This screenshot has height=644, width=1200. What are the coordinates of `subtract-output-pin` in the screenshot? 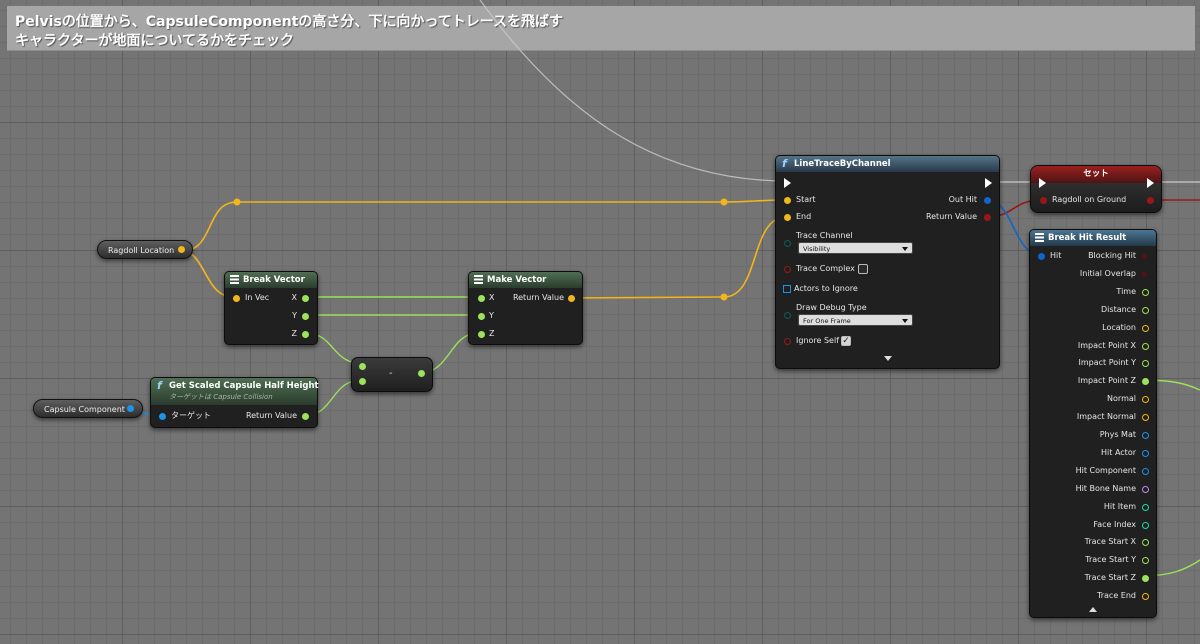 It's located at (421, 373).